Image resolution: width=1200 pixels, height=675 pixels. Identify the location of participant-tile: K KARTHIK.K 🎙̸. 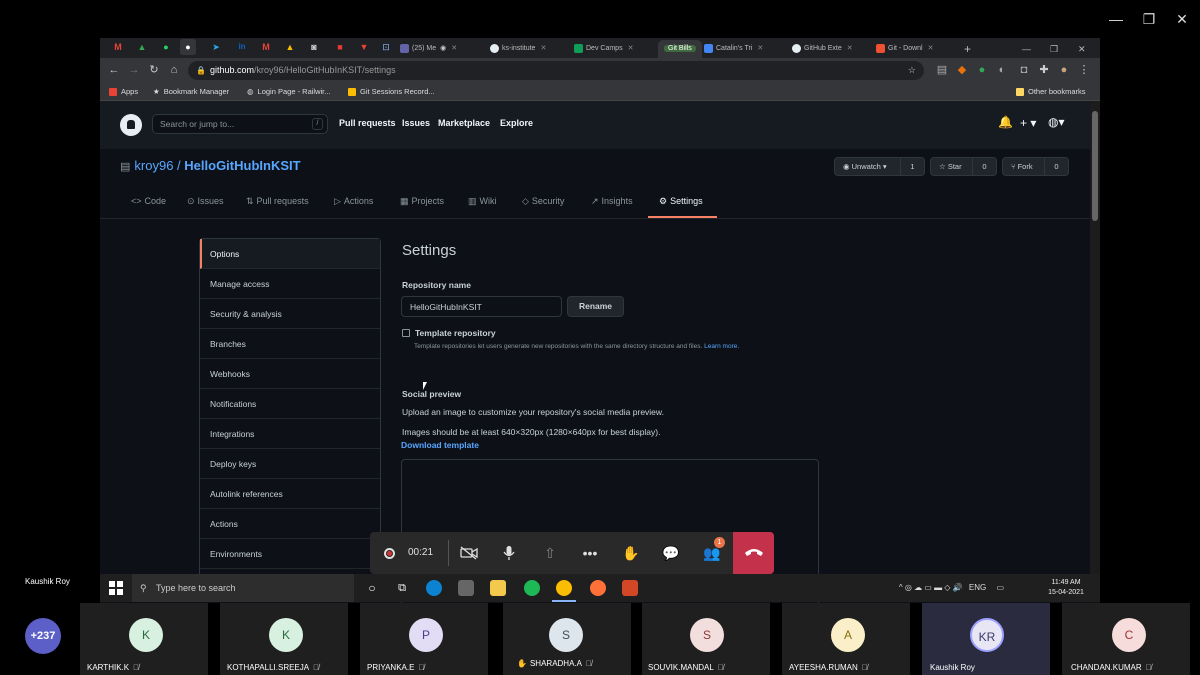
(144, 639).